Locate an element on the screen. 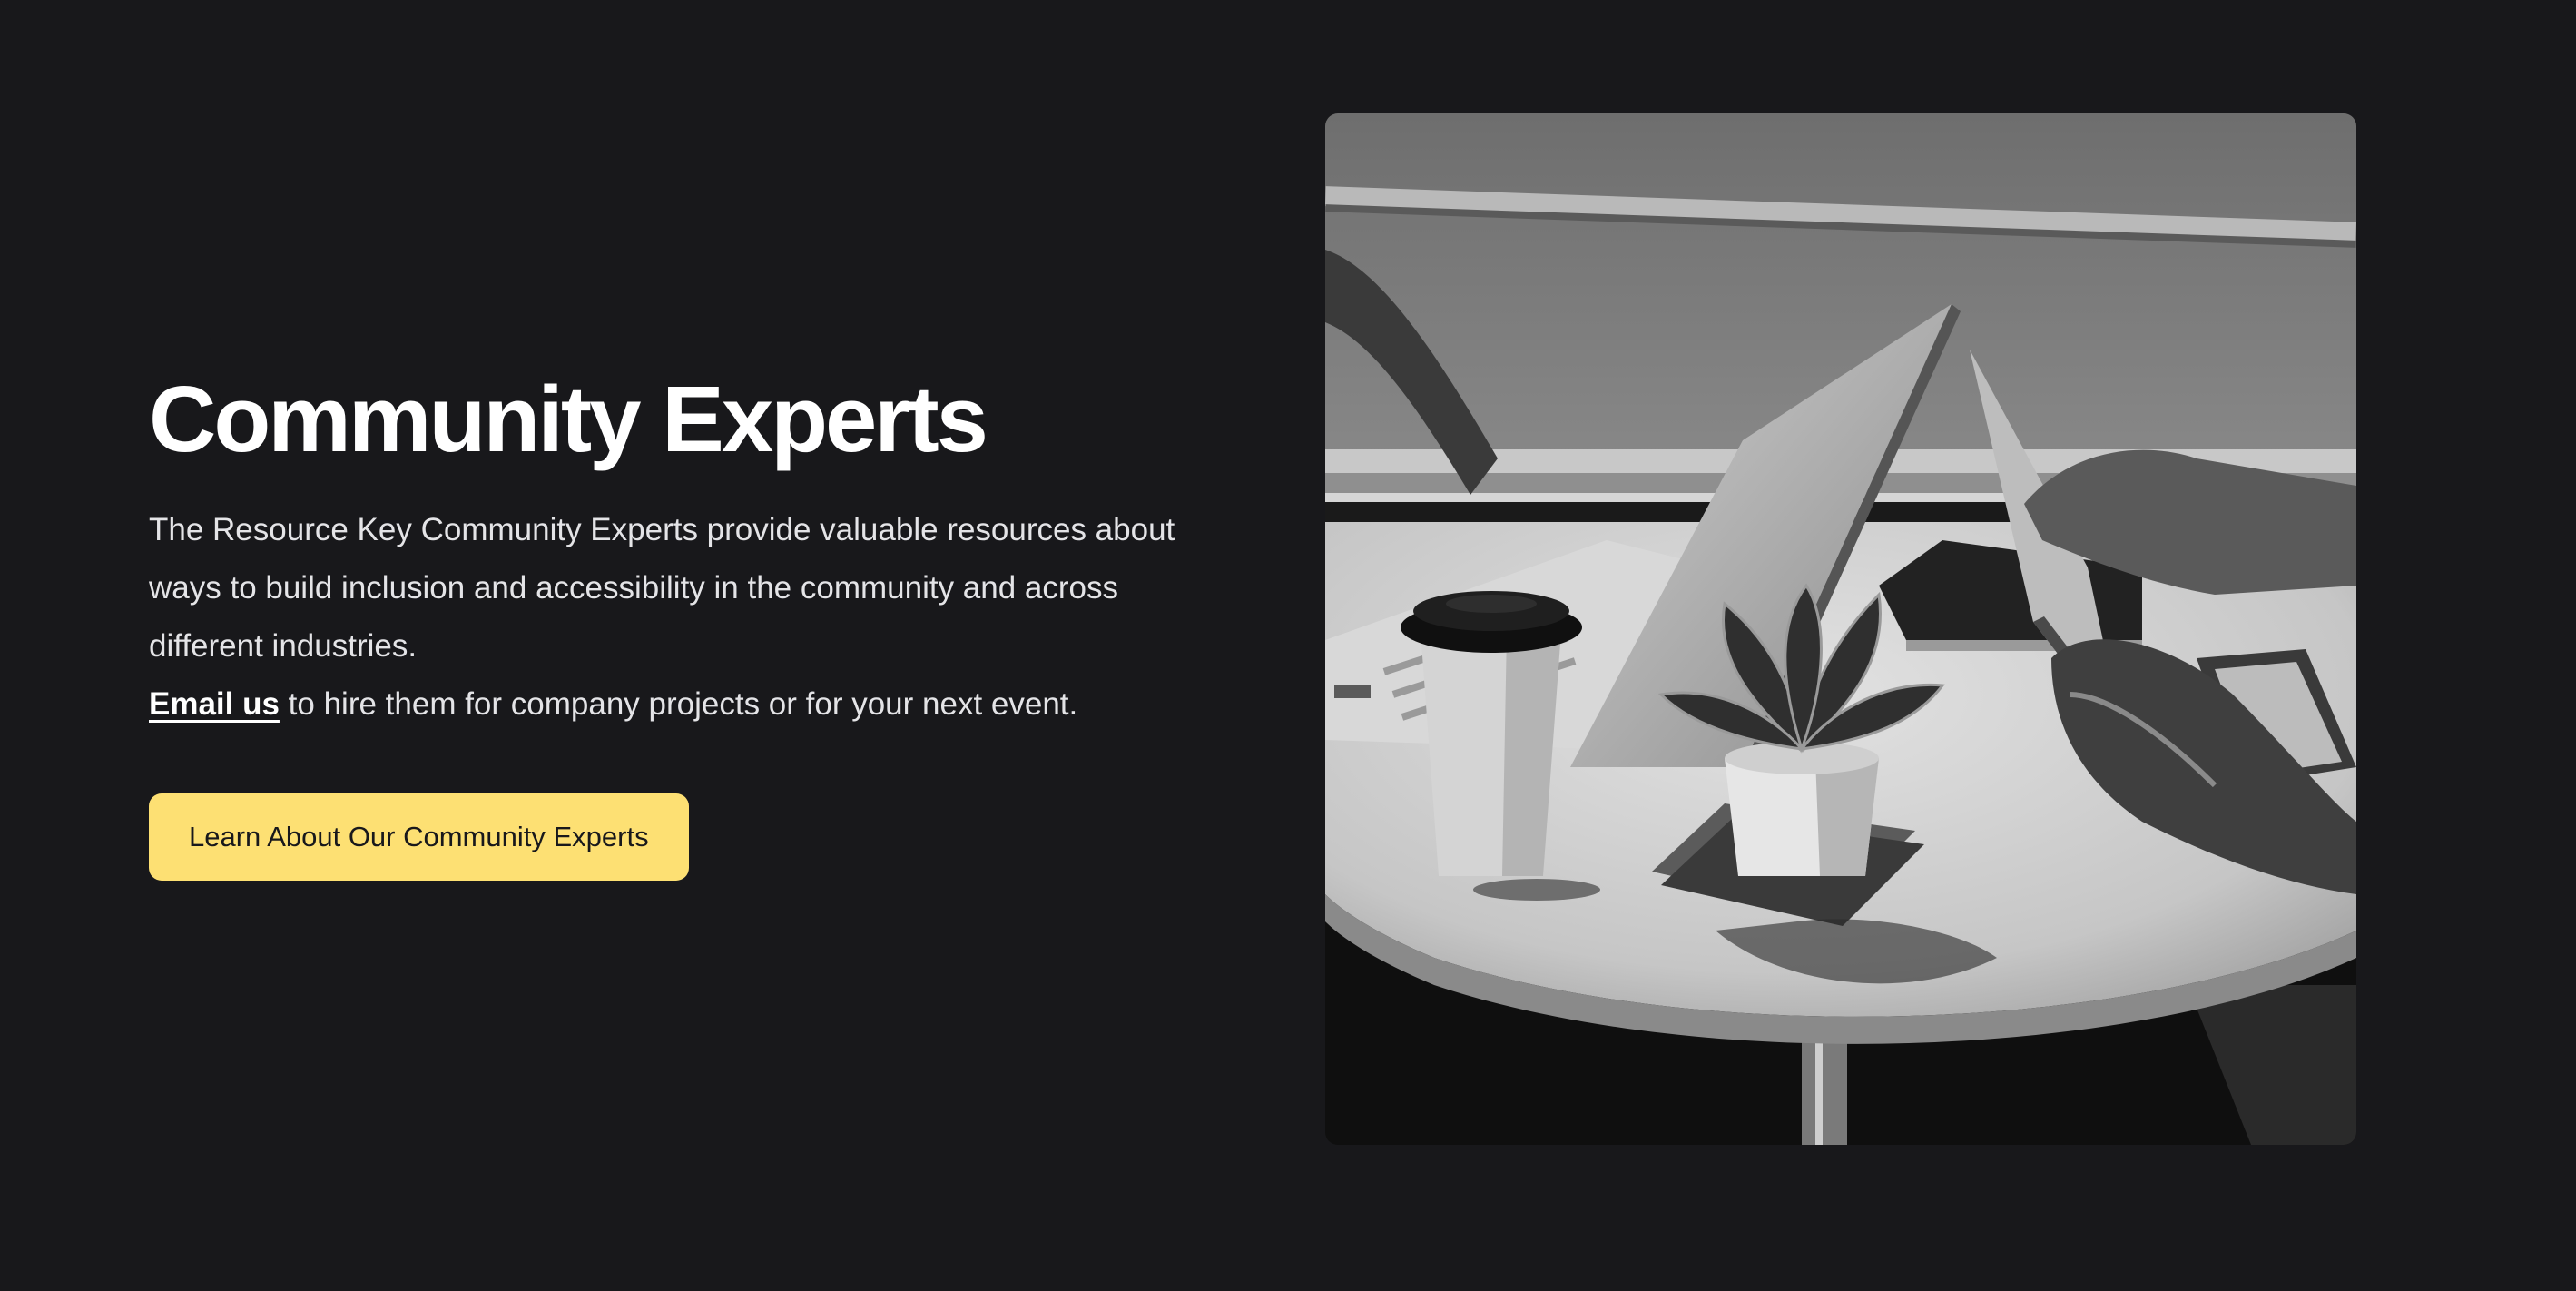 The height and width of the screenshot is (1291, 2576). email-us-link: Email us is located at coordinates (214, 704).